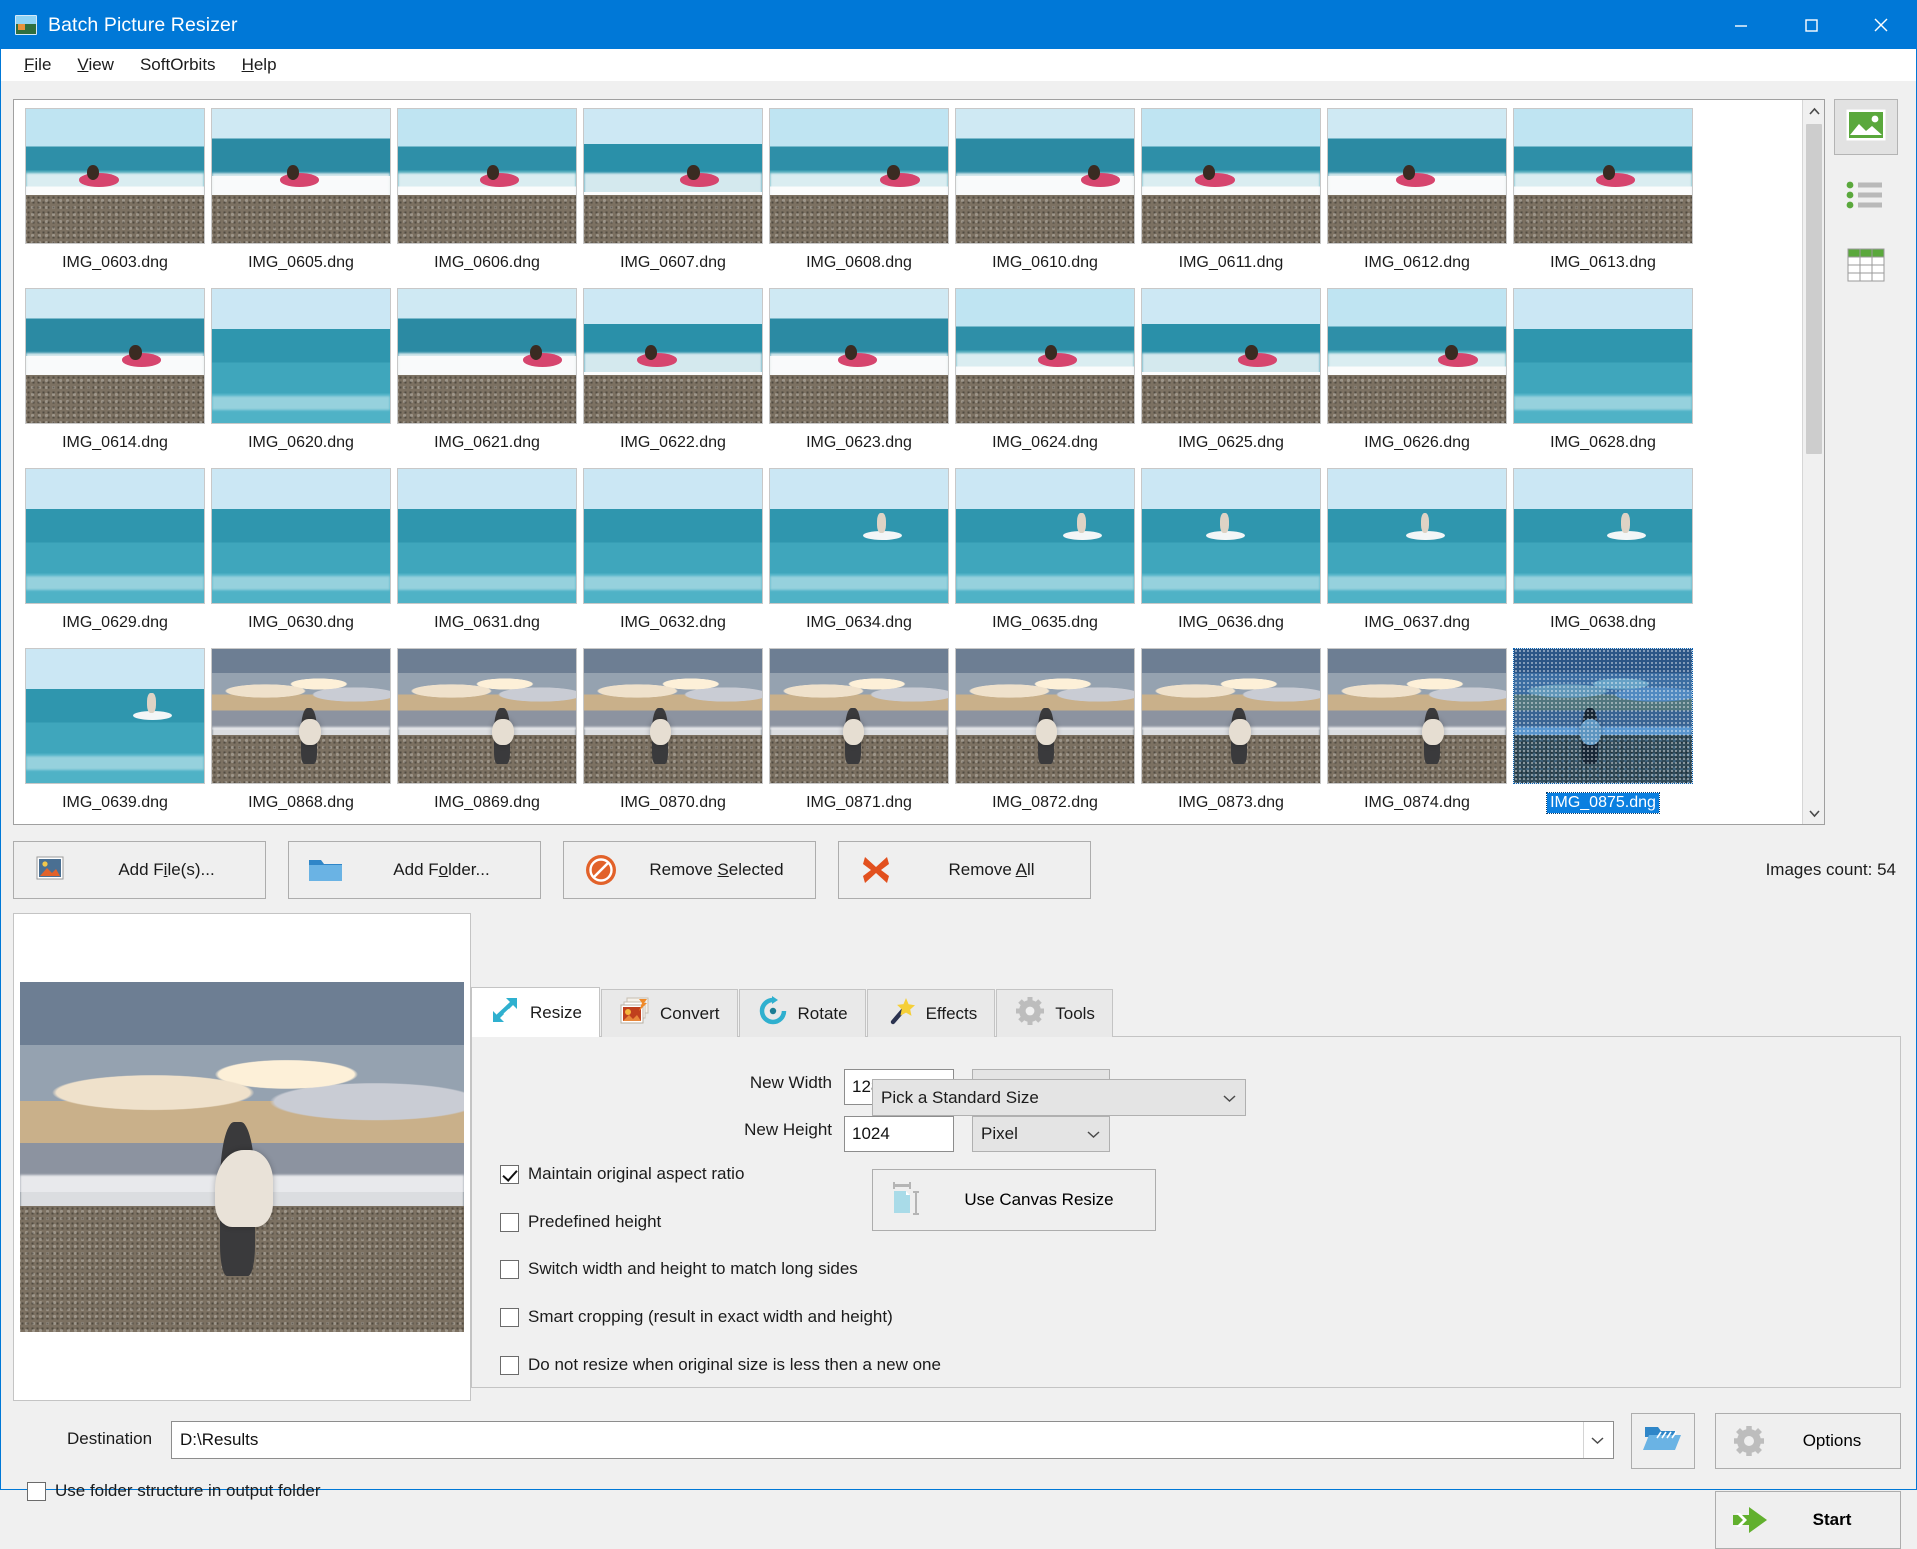 The height and width of the screenshot is (1549, 1917). What do you see at coordinates (1813, 813) in the screenshot?
I see `scroll-down-icon` at bounding box center [1813, 813].